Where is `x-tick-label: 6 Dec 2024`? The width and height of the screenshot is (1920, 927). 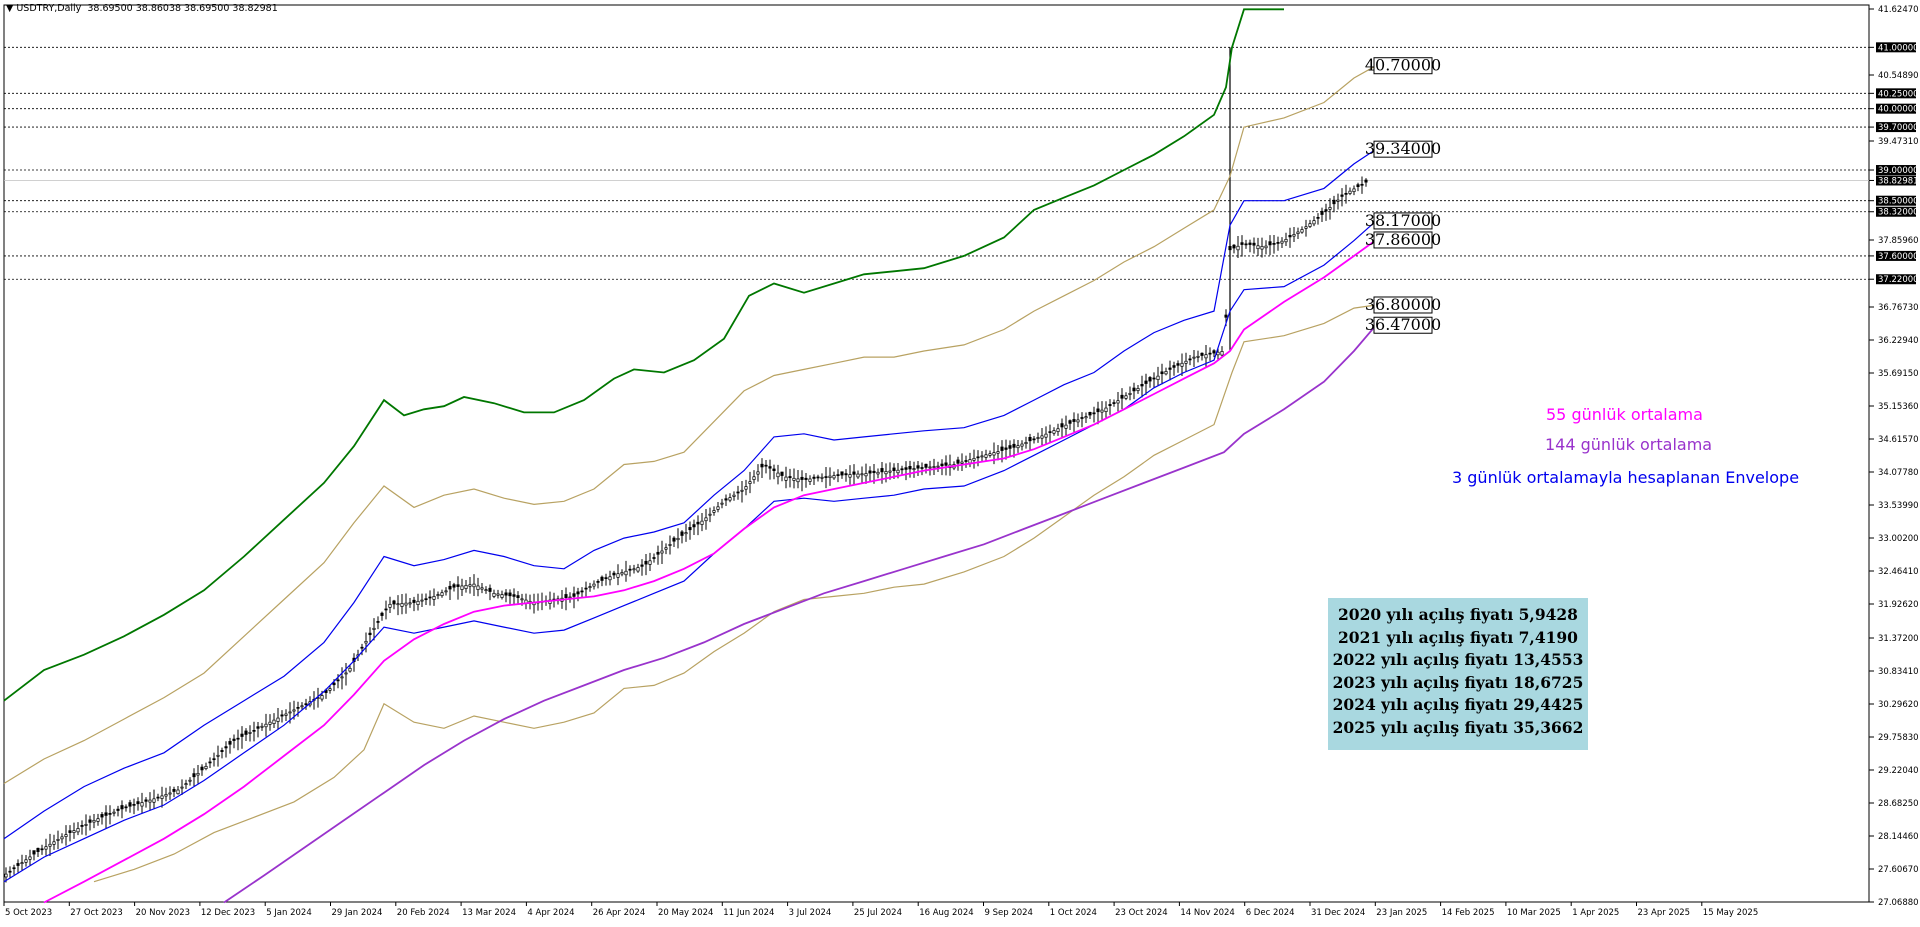
x-tick-label: 6 Dec 2024 is located at coordinates (1270, 913).